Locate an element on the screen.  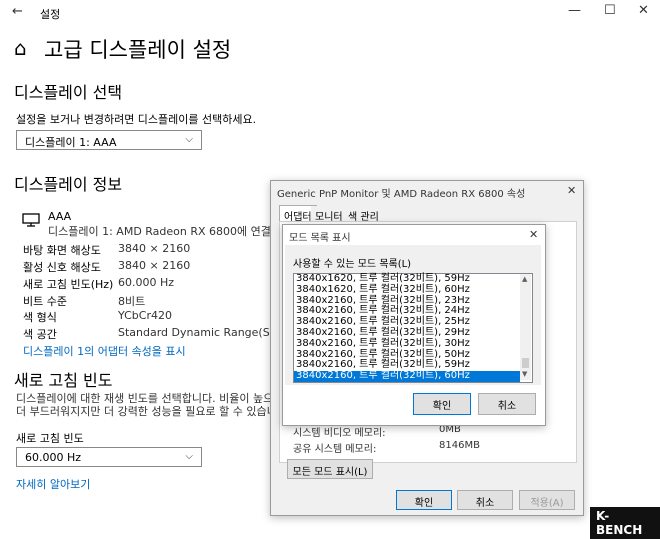
window-title: 설정 is located at coordinates (50, 14).